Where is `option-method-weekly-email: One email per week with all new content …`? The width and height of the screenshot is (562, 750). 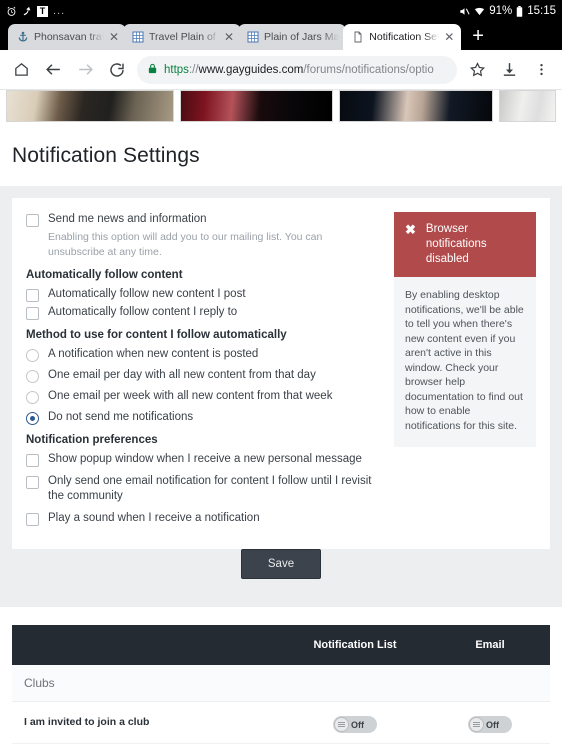
option-method-weekly-email: One email per week with all new content … is located at coordinates (203, 396).